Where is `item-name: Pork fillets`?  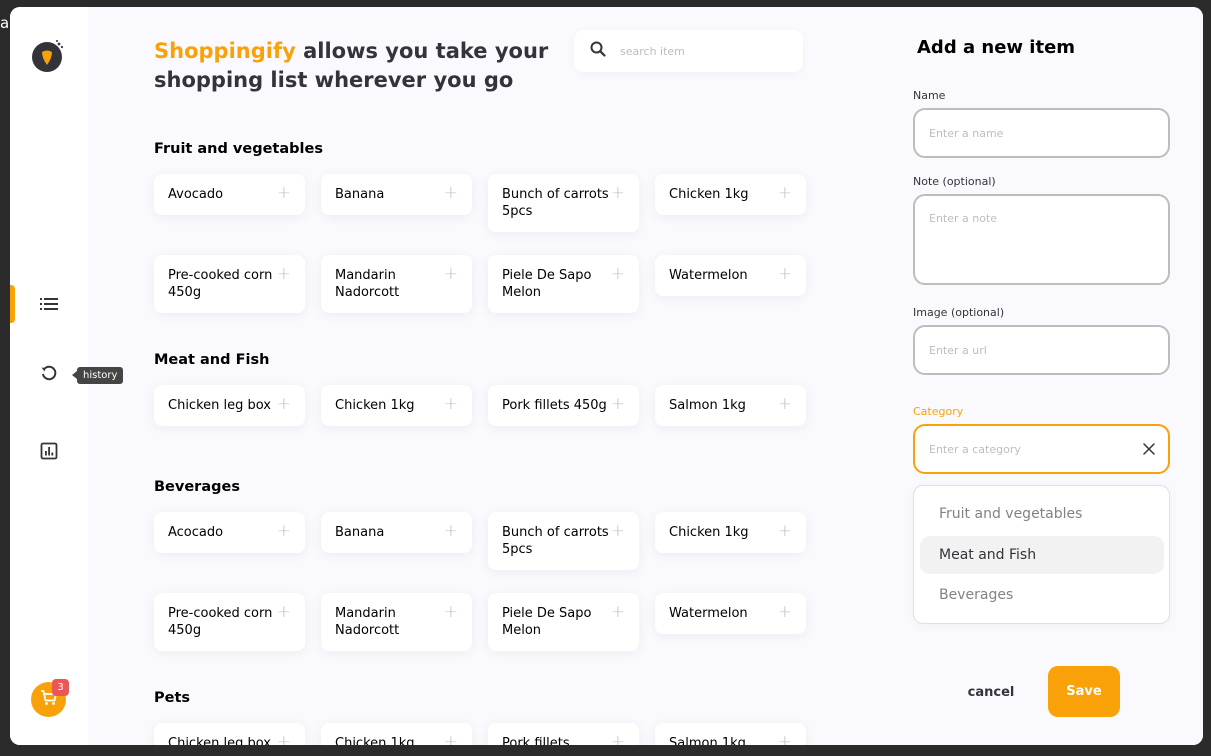 item-name: Pork fillets is located at coordinates (536, 740).